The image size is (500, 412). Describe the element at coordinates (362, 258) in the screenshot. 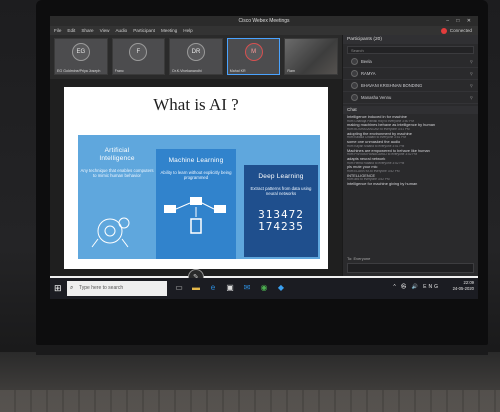

I see `chat-to-value: Everyone` at that location.